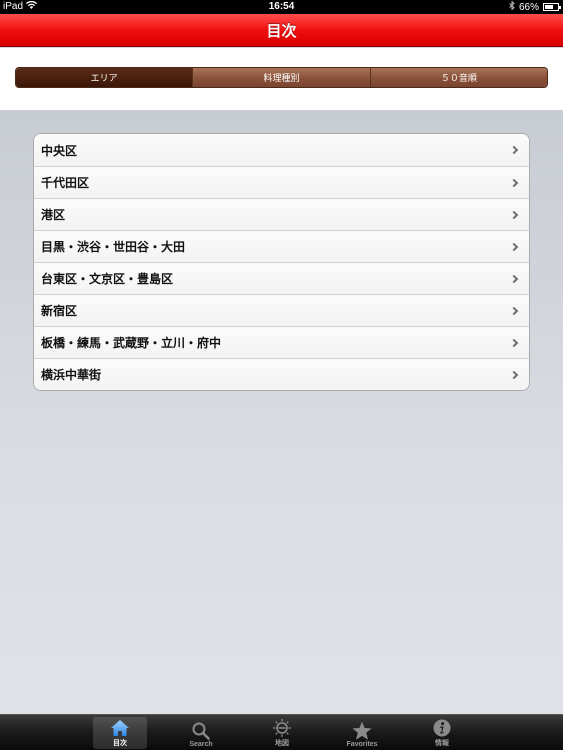  I want to click on battery-icon, so click(552, 7).